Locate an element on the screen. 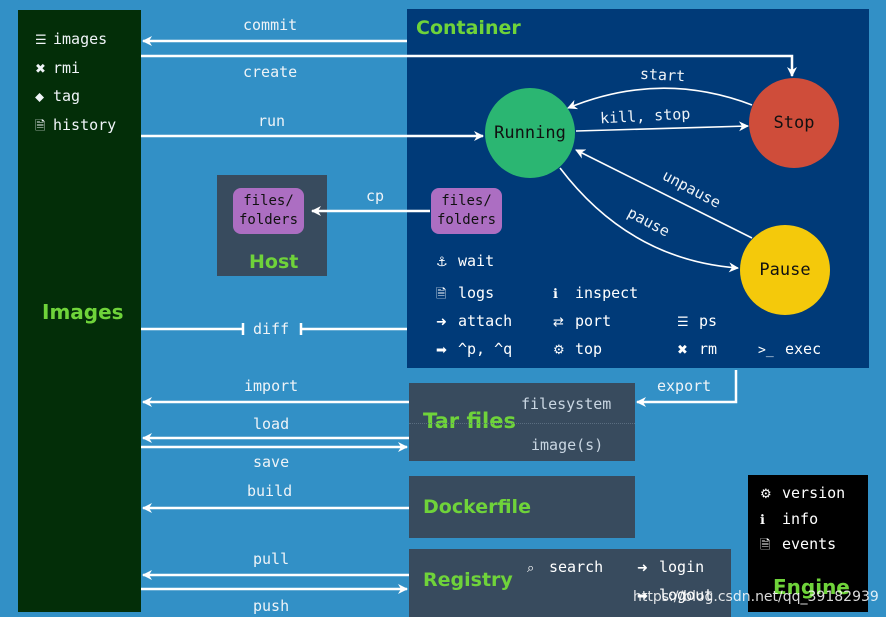 This screenshot has height=617, width=886. start-arrow is located at coordinates (660, 98).